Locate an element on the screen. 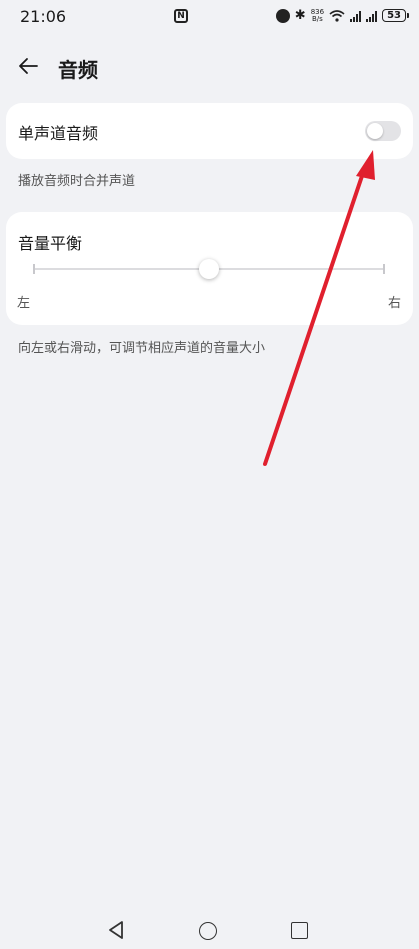  slider-tick-right is located at coordinates (384, 269).